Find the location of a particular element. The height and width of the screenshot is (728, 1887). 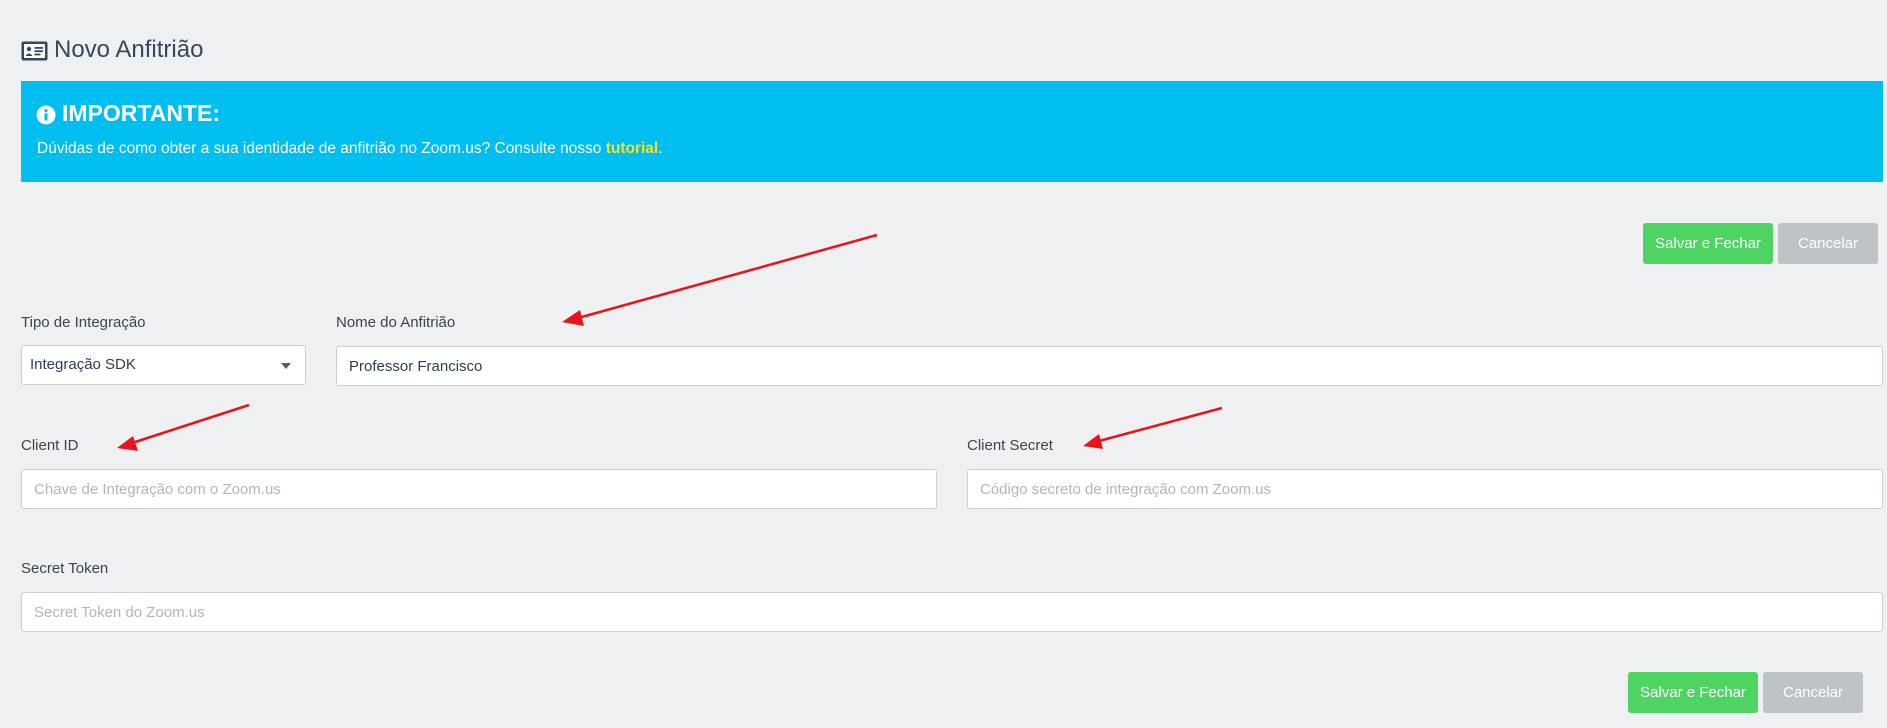

secret-token-label: Secret Token is located at coordinates (65, 568).